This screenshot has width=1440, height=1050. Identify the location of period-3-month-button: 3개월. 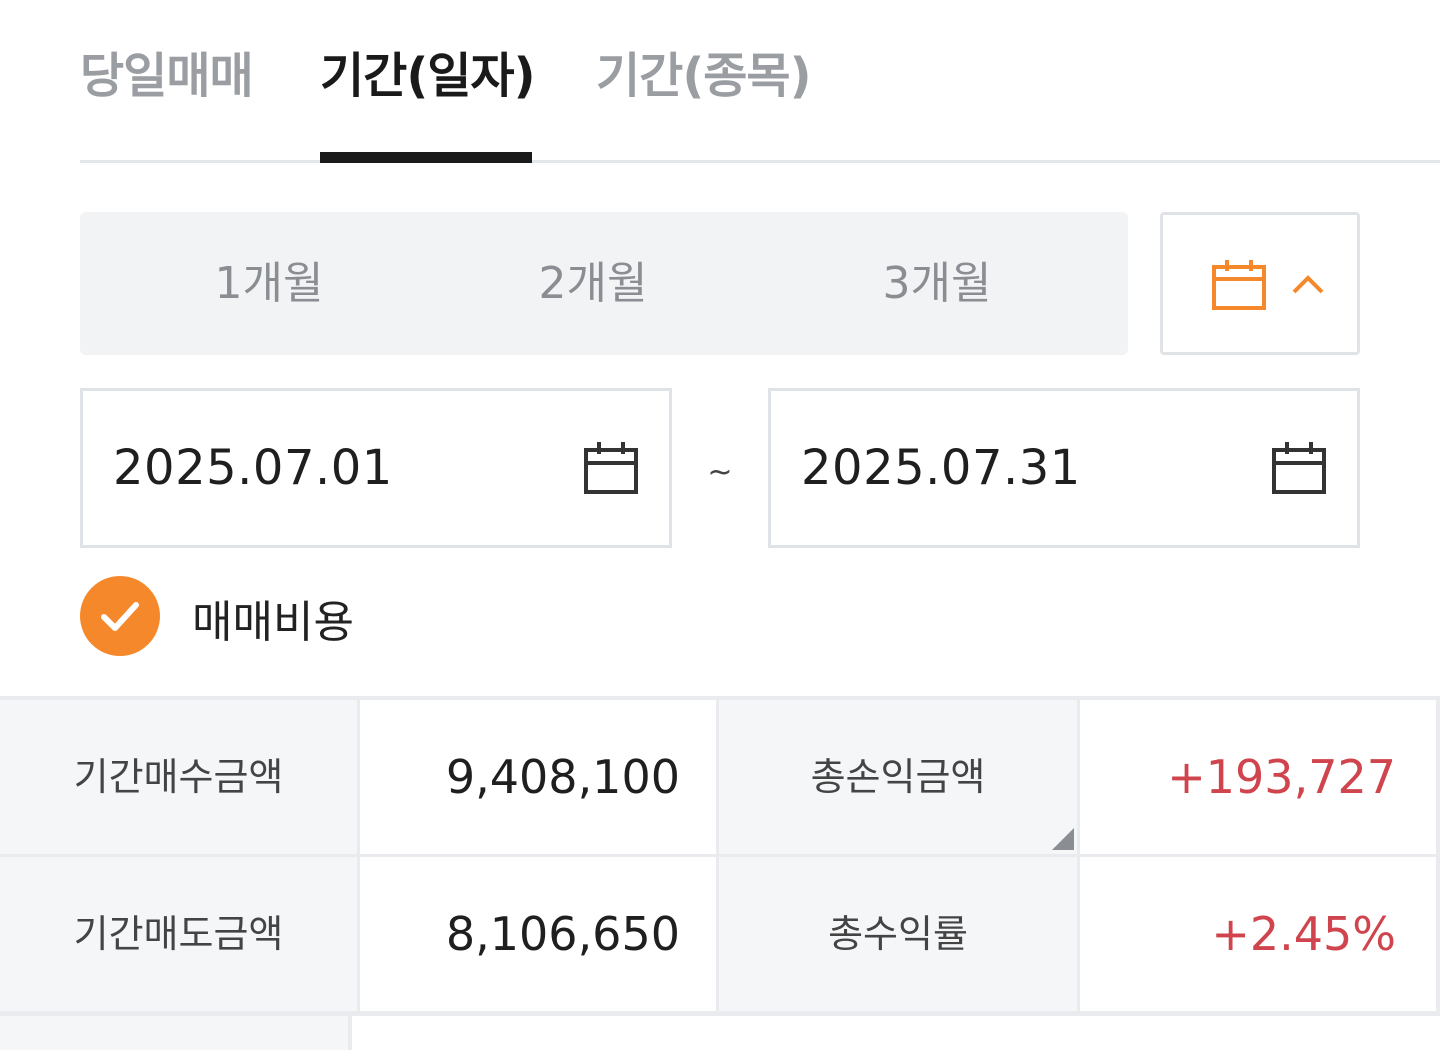
(937, 283).